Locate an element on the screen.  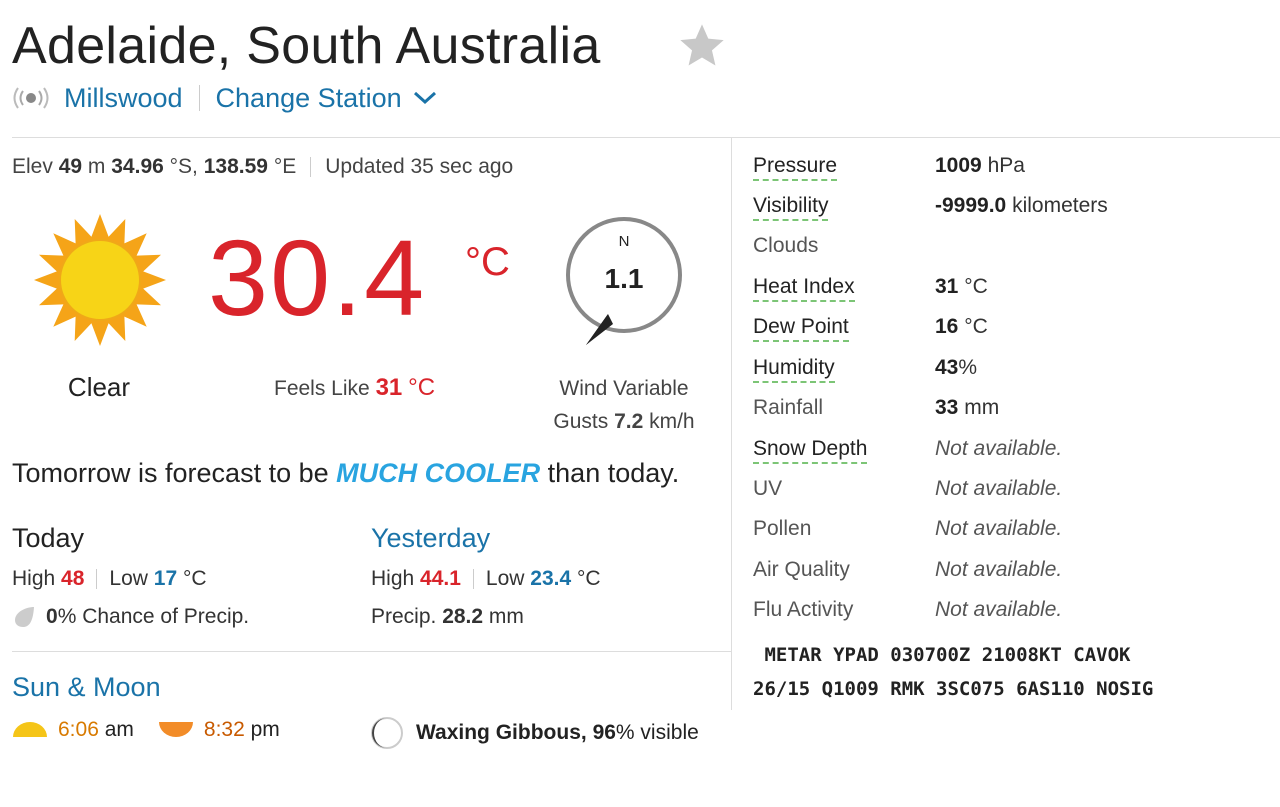
condition-row: Heat Index 31 °C is located at coordinates (1003, 291).